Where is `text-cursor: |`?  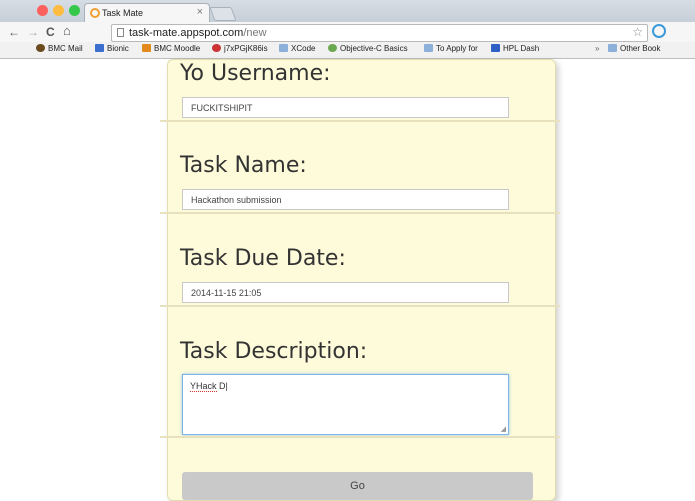 text-cursor: | is located at coordinates (226, 386).